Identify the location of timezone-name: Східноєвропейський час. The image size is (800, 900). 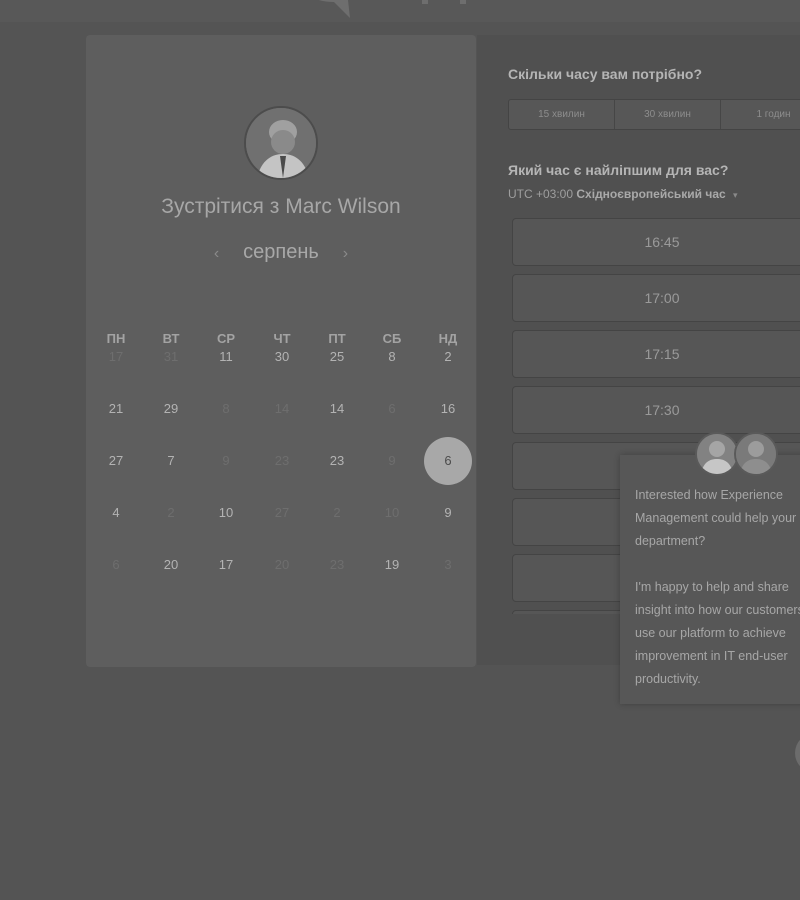
(651, 194).